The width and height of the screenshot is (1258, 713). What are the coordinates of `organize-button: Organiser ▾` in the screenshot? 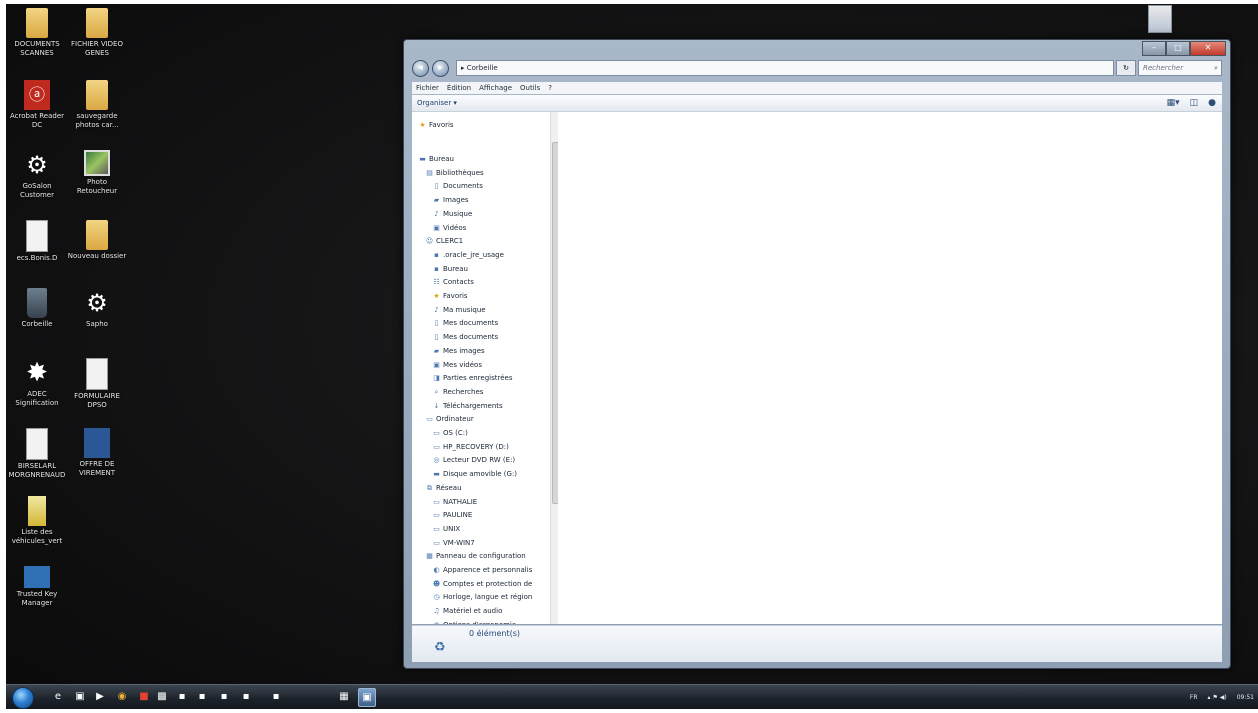 It's located at (437, 103).